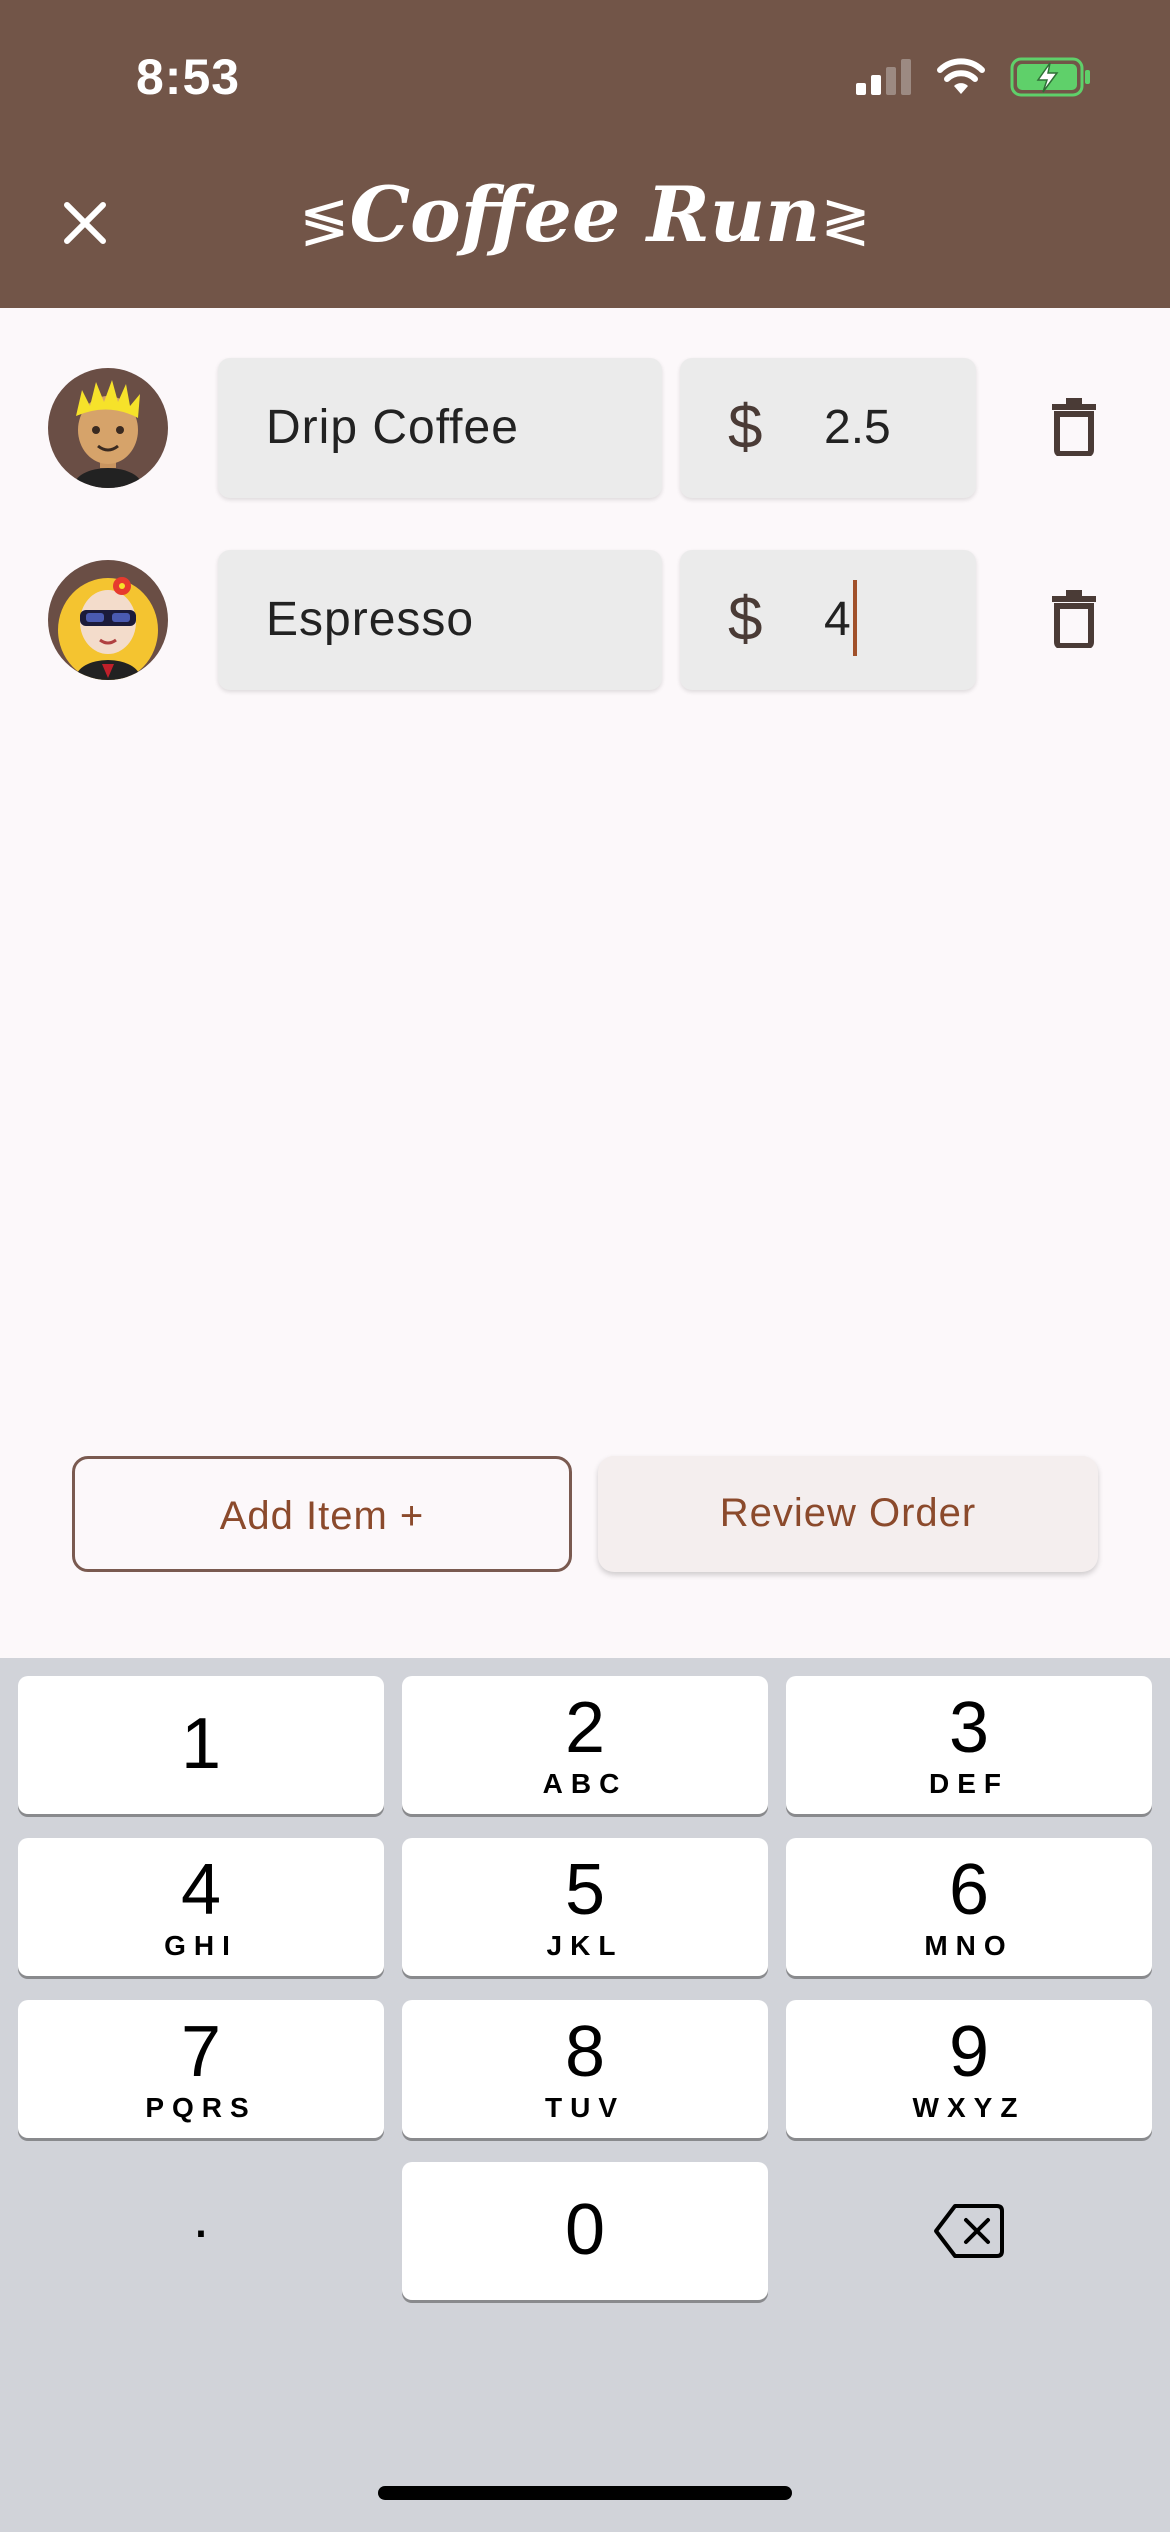 The image size is (1170, 2532). I want to click on text-caret, so click(854, 618).